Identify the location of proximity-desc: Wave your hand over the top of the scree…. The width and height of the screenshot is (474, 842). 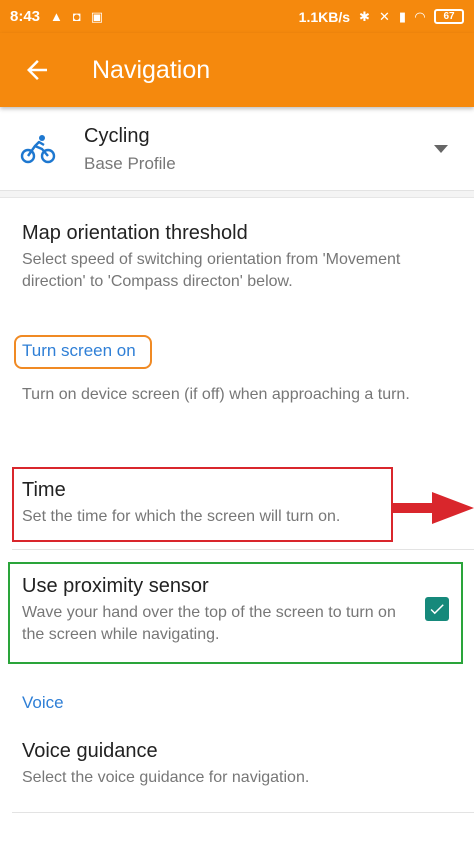
(209, 623).